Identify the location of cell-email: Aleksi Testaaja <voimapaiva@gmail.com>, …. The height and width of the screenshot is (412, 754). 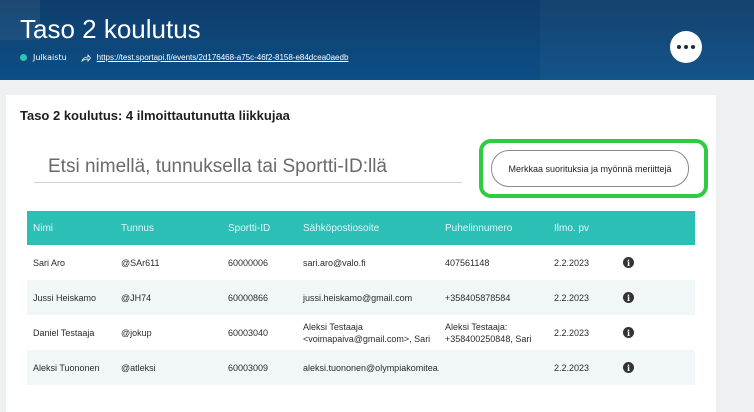
(368, 332).